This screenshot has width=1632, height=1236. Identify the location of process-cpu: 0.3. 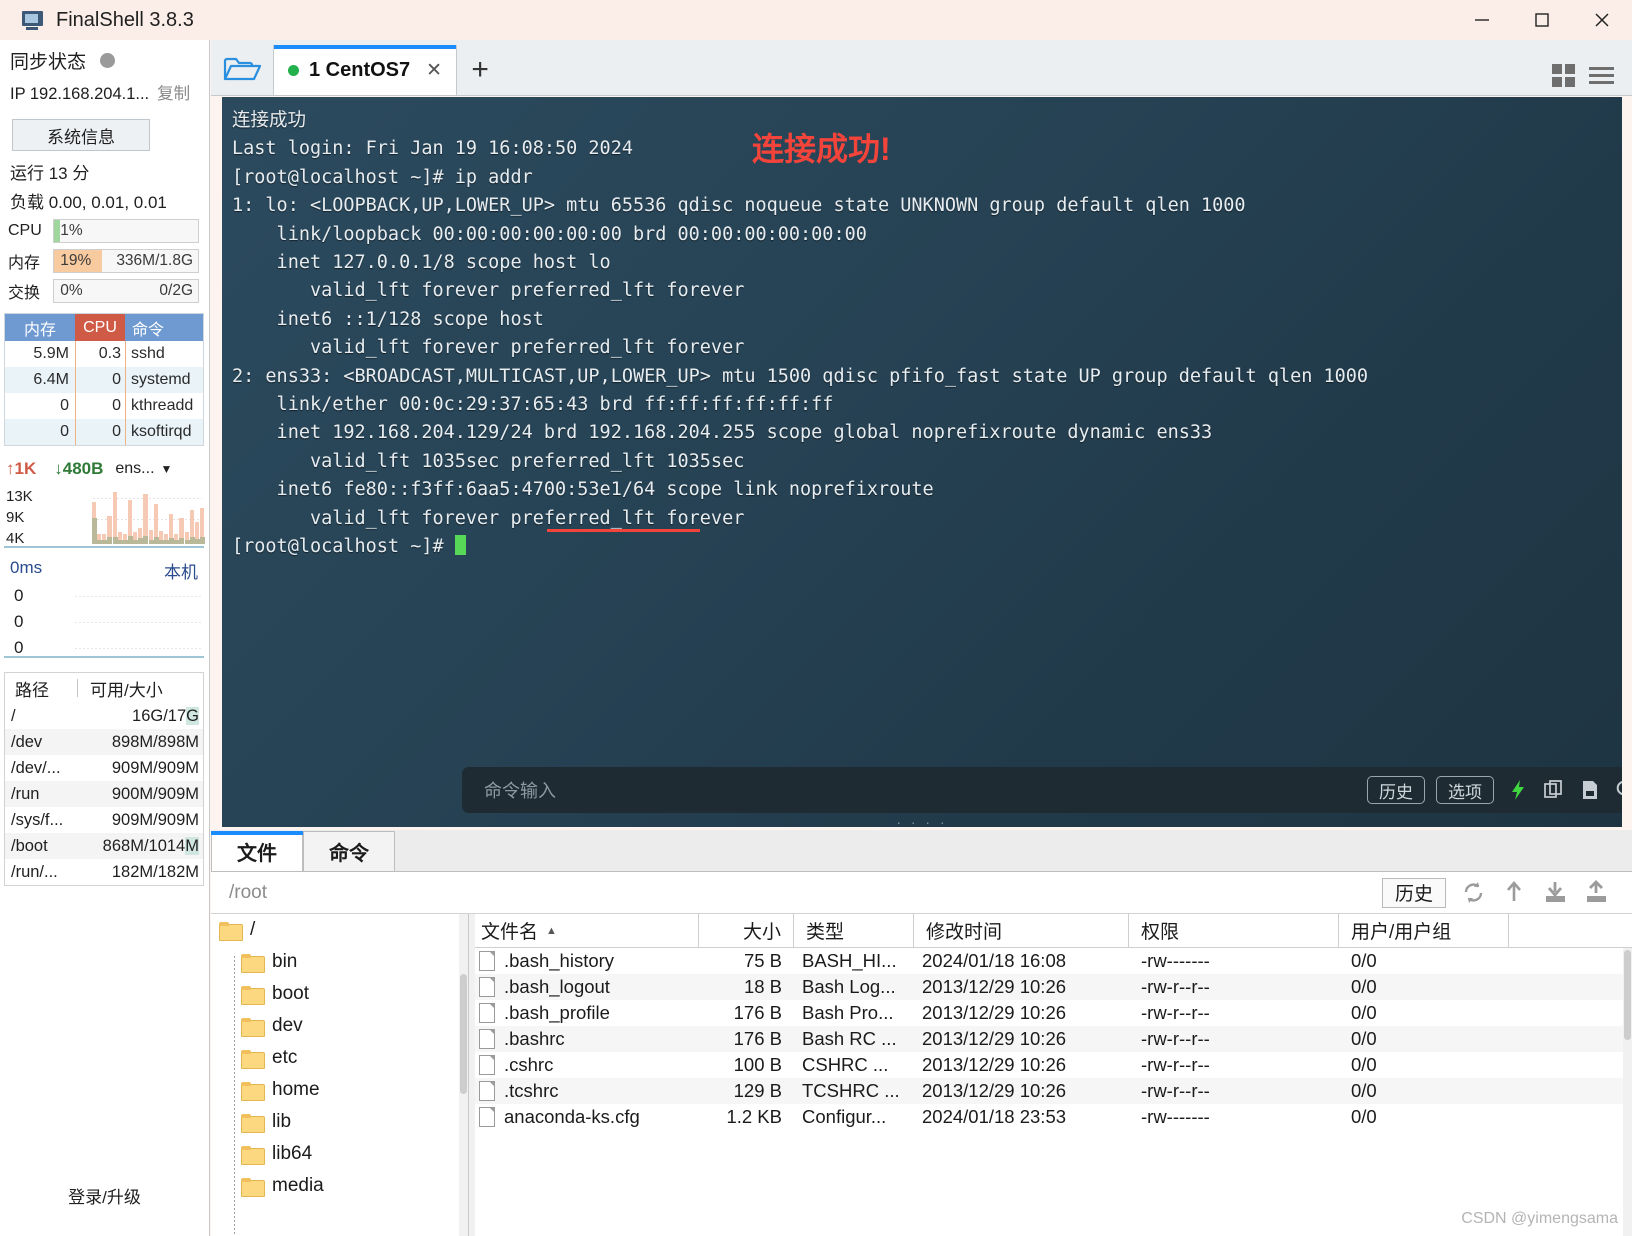
(100, 354).